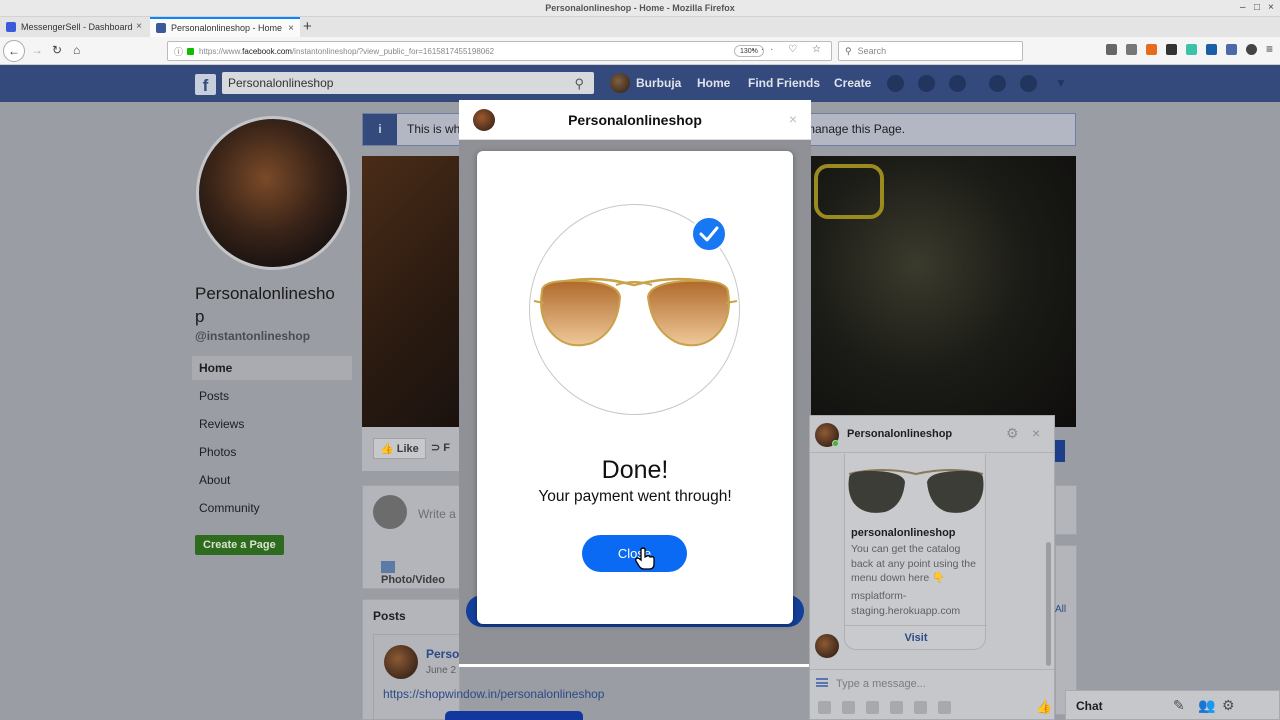 The image size is (1280, 720). What do you see at coordinates (1044, 707) in the screenshot?
I see `thumbs-up-icon: 👍` at bounding box center [1044, 707].